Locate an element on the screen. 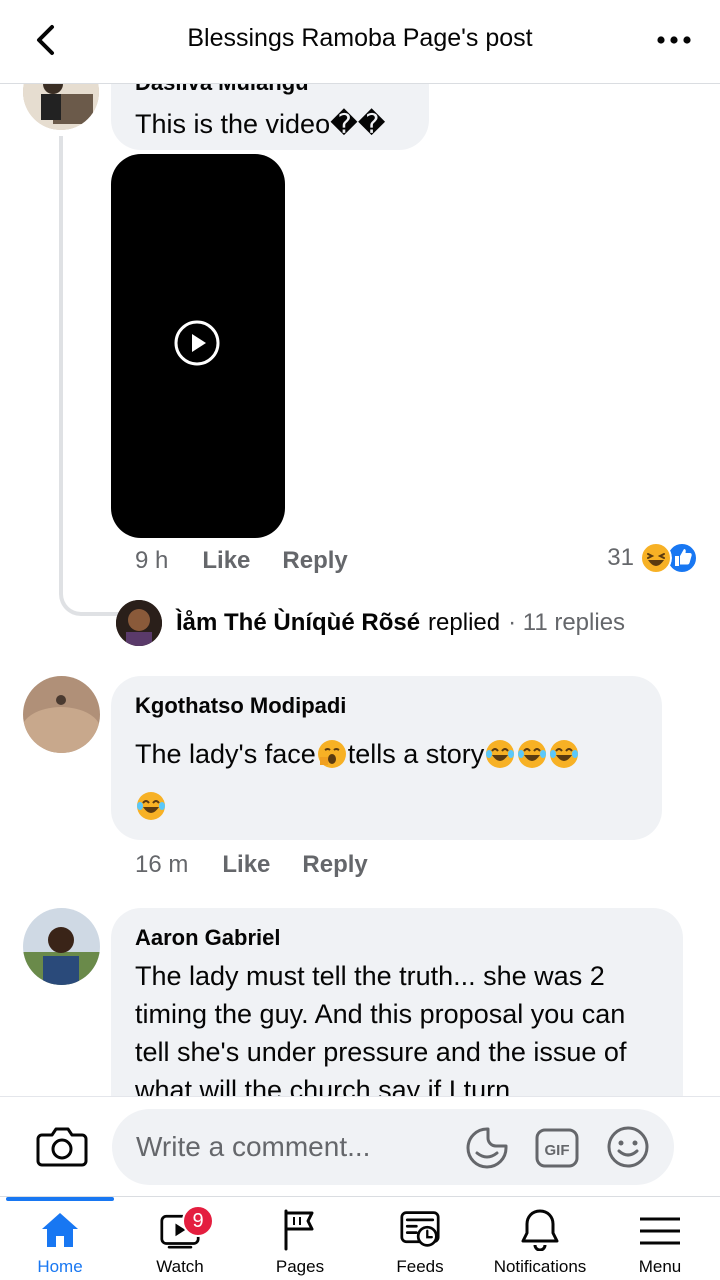  tab-feeds: Feeds is located at coordinates (420, 1238).